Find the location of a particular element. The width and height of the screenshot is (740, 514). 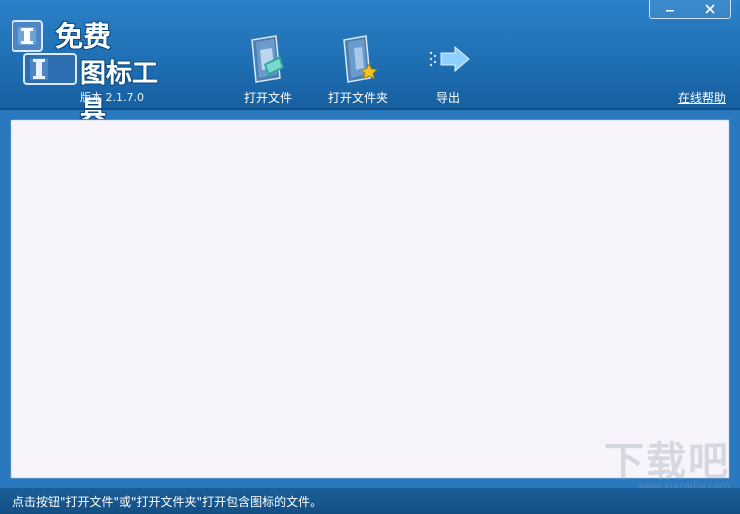

open-folder-icon is located at coordinates (358, 59).